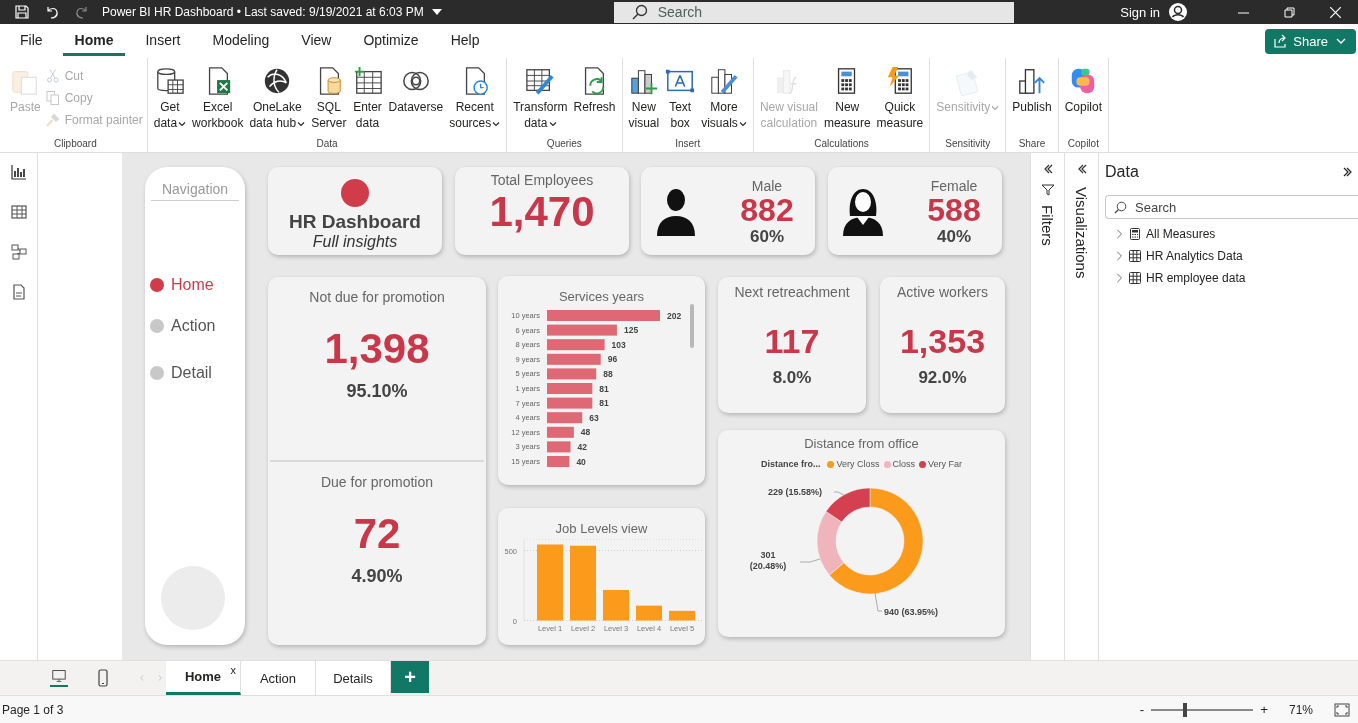 This screenshot has width=1358, height=723. Describe the element at coordinates (192, 285) in the screenshot. I see `nav-item: Home` at that location.